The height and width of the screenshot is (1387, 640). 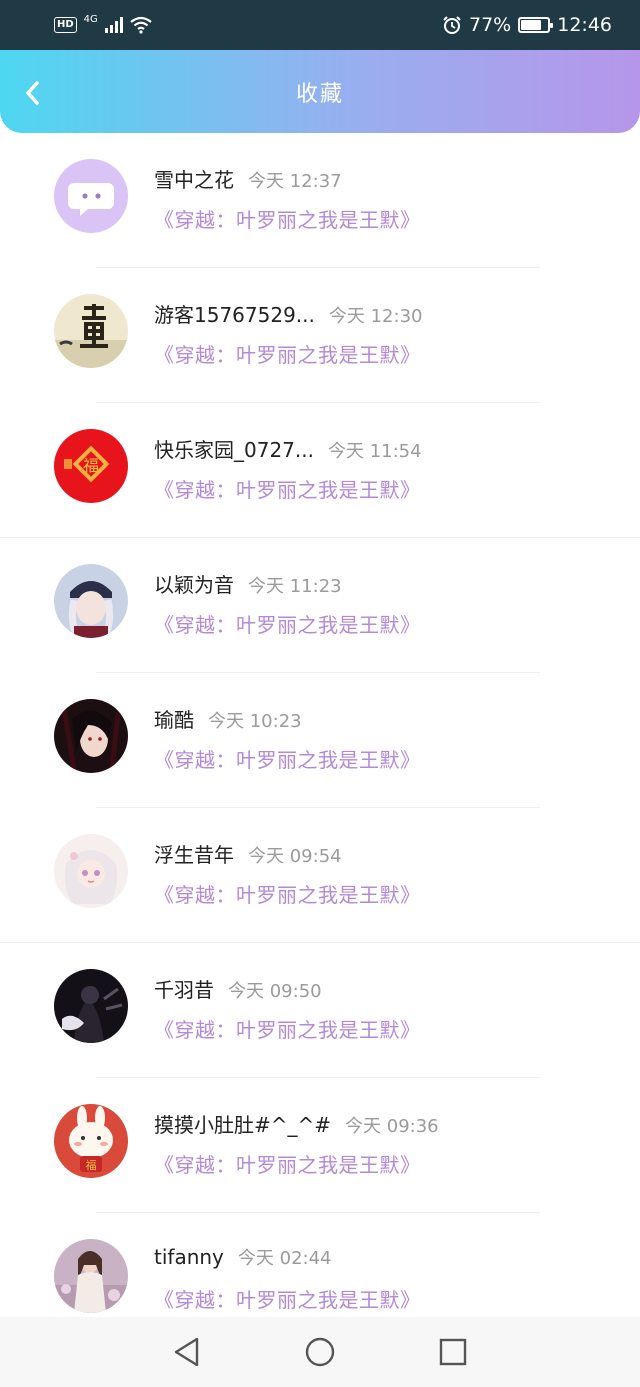 What do you see at coordinates (375, 316) in the screenshot?
I see `timestamp: 今天 12:30` at bounding box center [375, 316].